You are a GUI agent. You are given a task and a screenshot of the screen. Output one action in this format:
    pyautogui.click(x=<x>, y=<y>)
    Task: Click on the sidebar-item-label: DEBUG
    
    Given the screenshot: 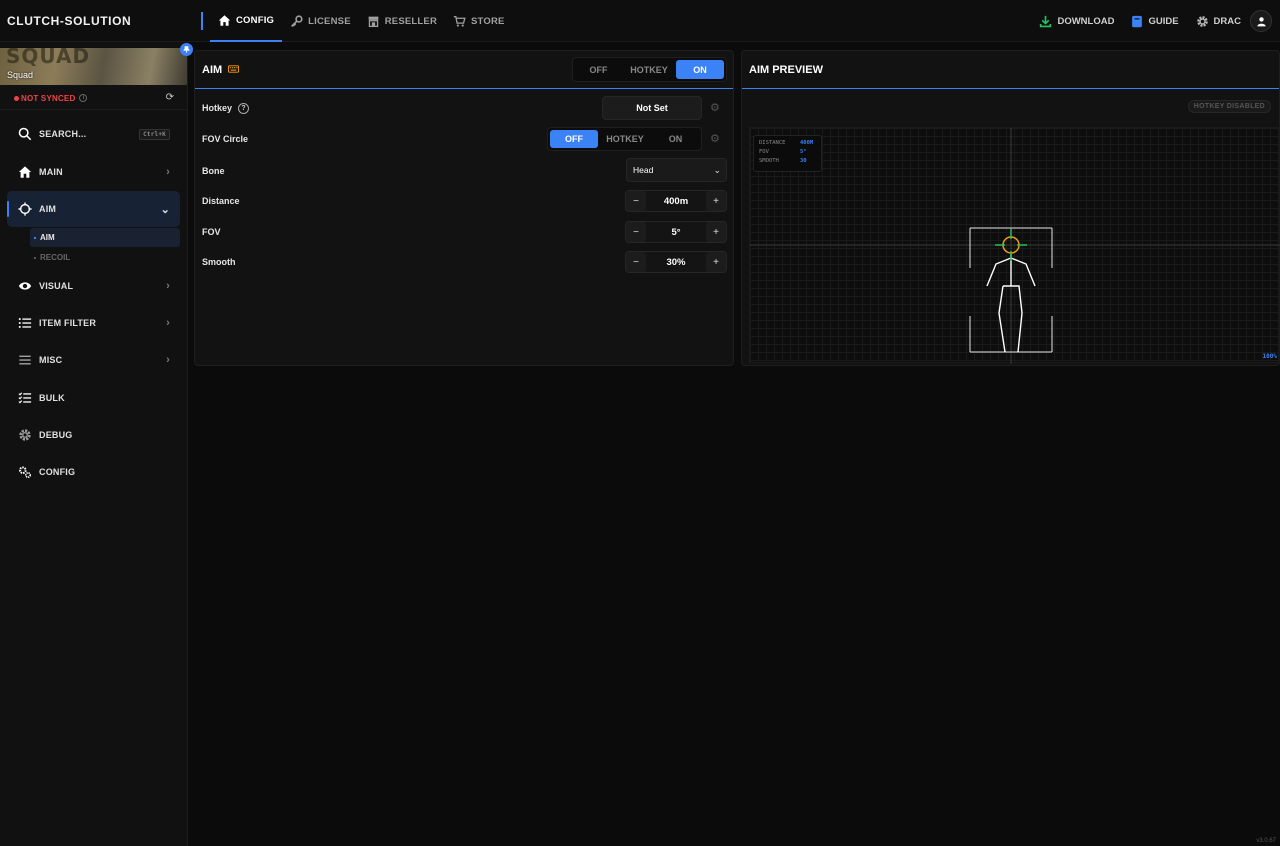 What is the action you would take?
    pyautogui.click(x=56, y=435)
    